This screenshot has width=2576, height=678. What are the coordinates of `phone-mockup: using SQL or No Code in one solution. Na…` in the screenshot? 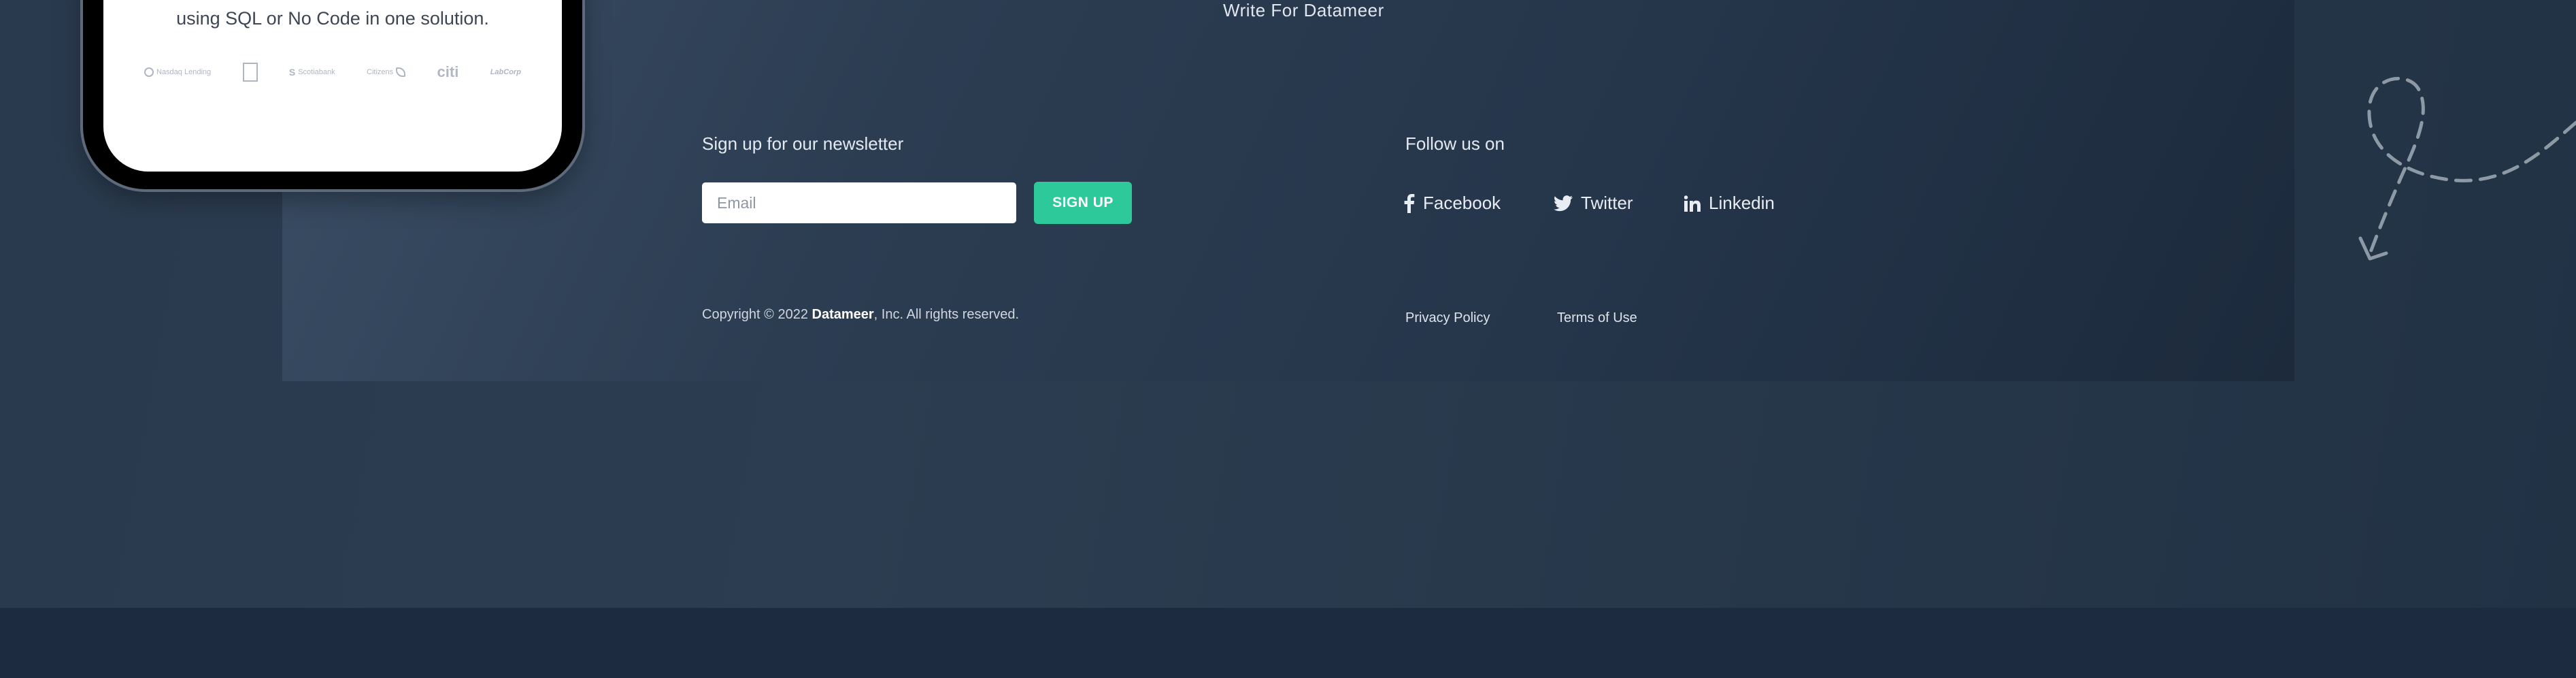 It's located at (332, 95).